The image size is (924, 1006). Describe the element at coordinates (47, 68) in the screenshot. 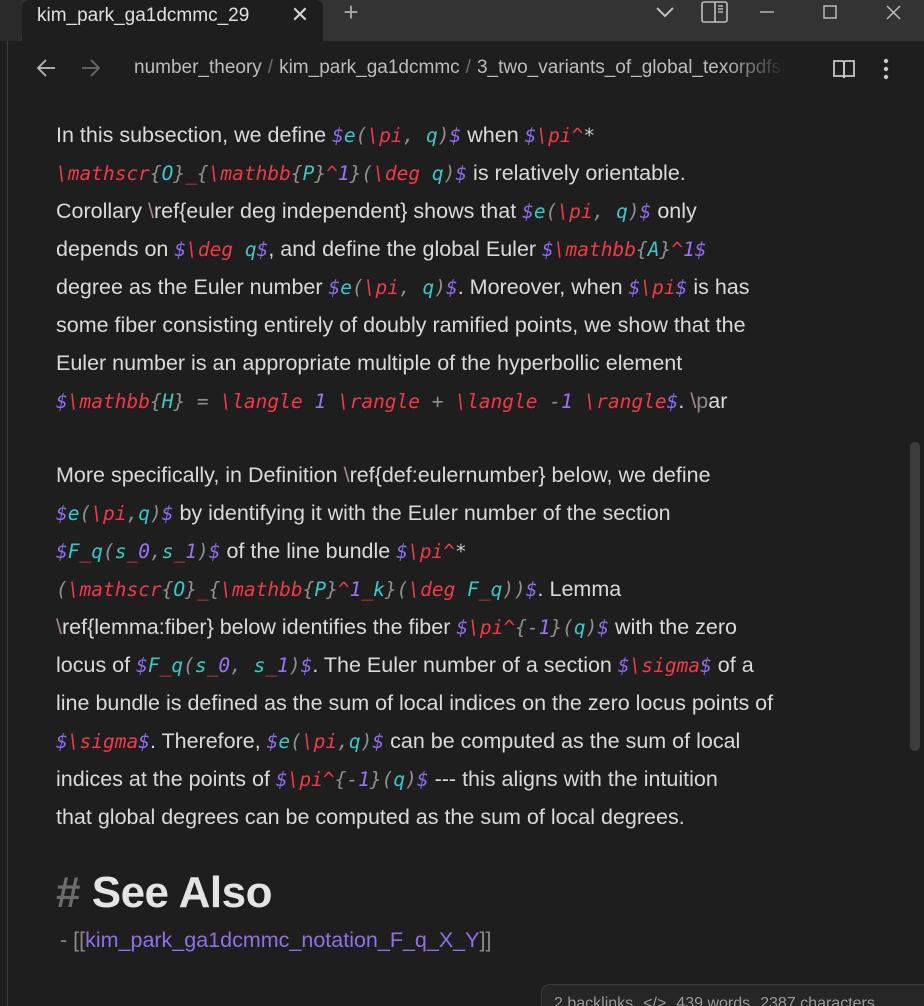

I see `back-arrow-icon` at that location.